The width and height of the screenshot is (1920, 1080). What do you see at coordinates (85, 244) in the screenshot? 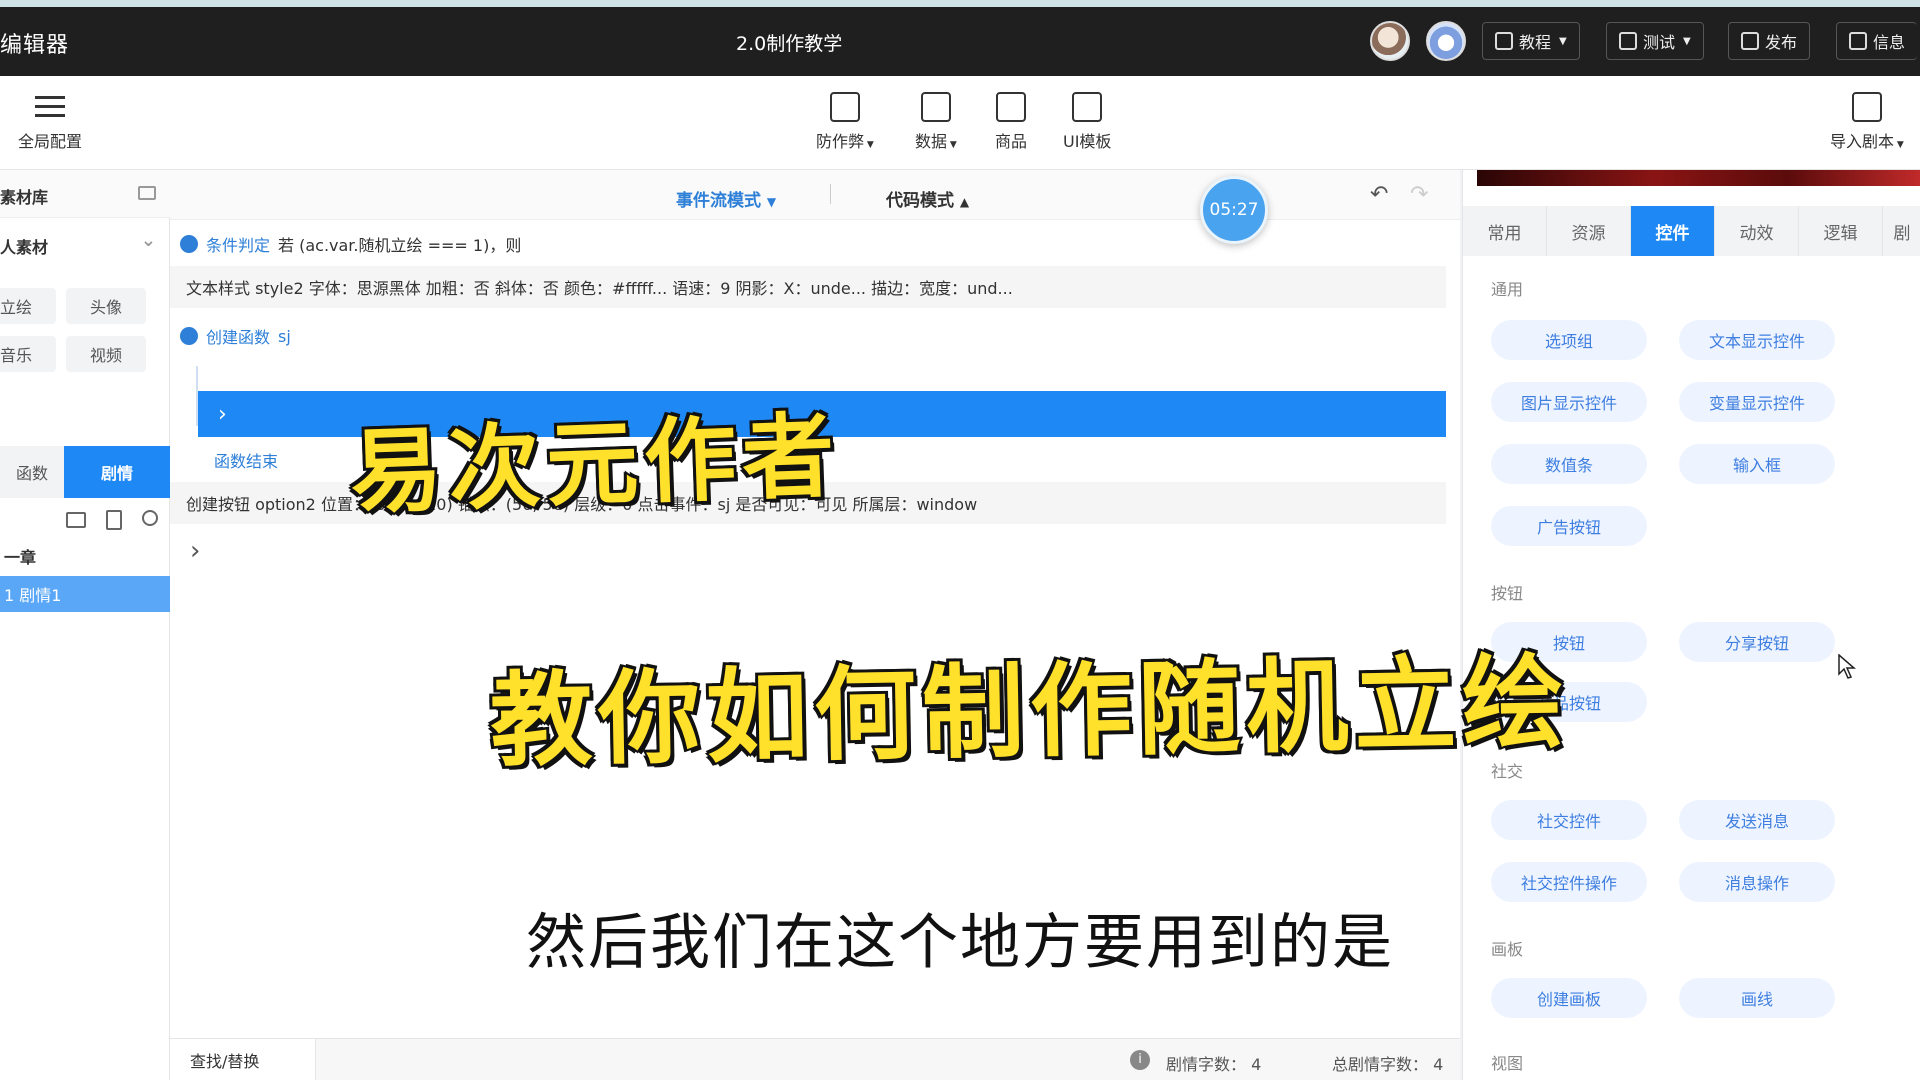
I see `my-assets-header: 人素材 ⌄` at bounding box center [85, 244].